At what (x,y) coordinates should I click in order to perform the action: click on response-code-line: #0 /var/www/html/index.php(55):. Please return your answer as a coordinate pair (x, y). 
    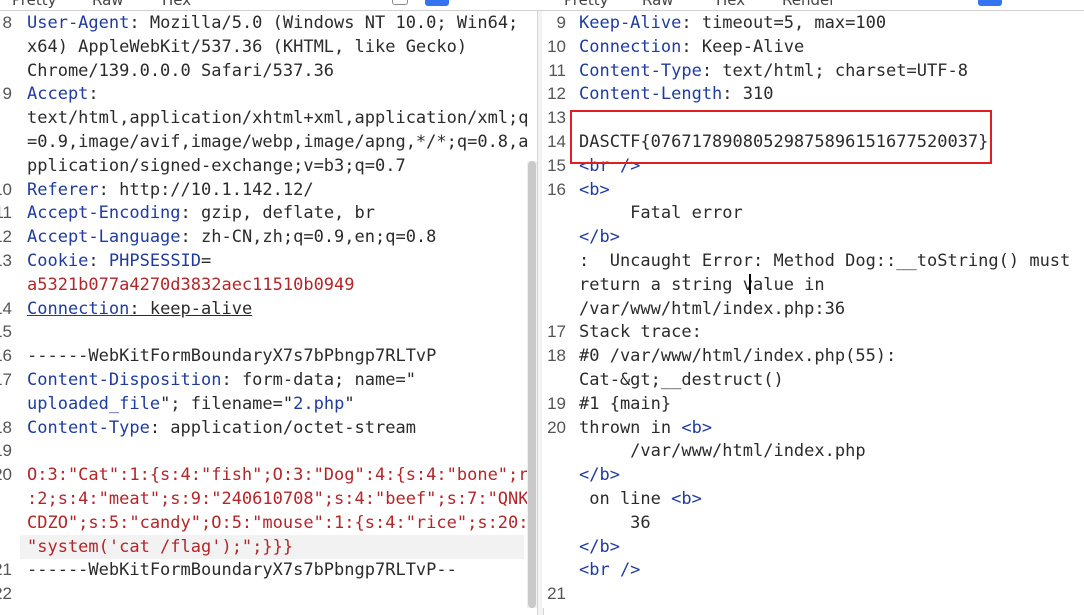
    Looking at the image, I should click on (737, 356).